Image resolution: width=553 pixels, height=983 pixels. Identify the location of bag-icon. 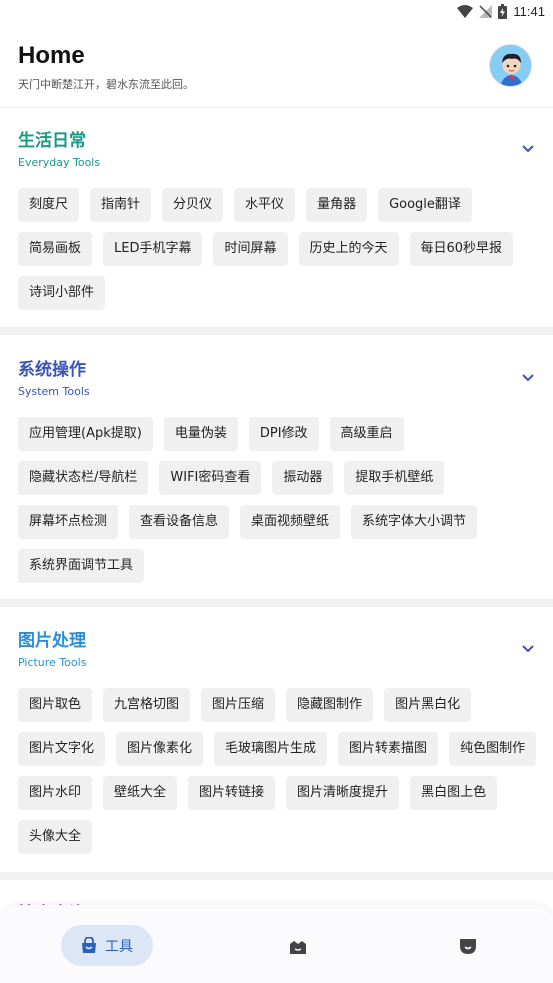
(89, 945).